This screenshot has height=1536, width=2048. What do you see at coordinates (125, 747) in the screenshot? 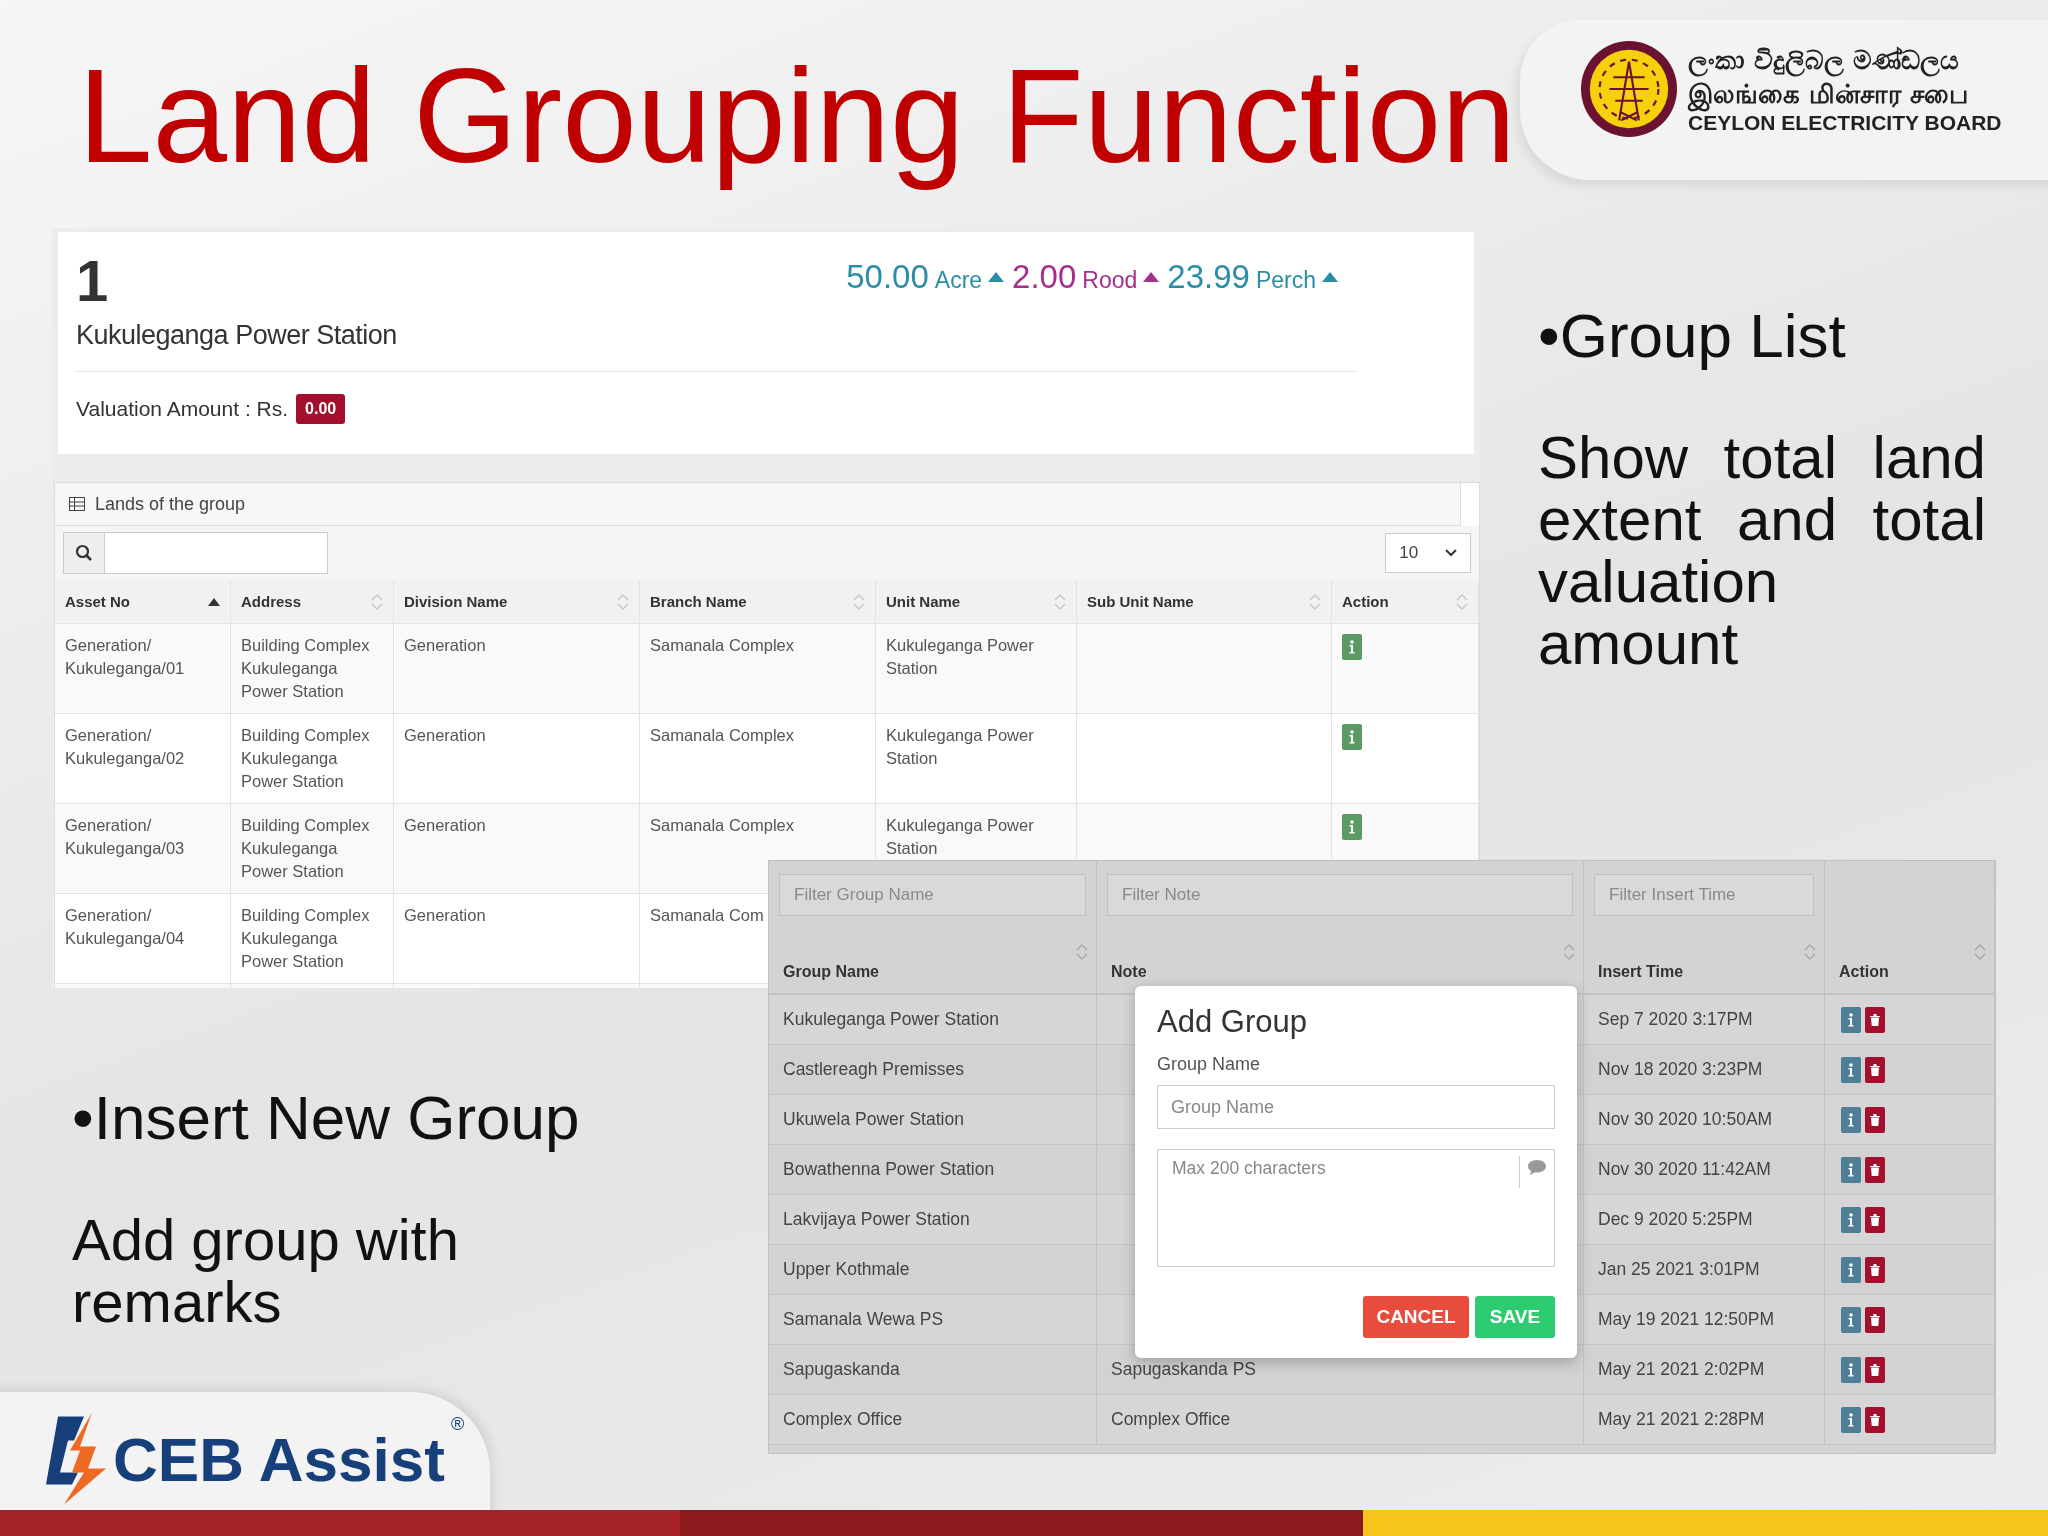
I see `table-cell-text: Generation/ Kukuleganga/02` at bounding box center [125, 747].